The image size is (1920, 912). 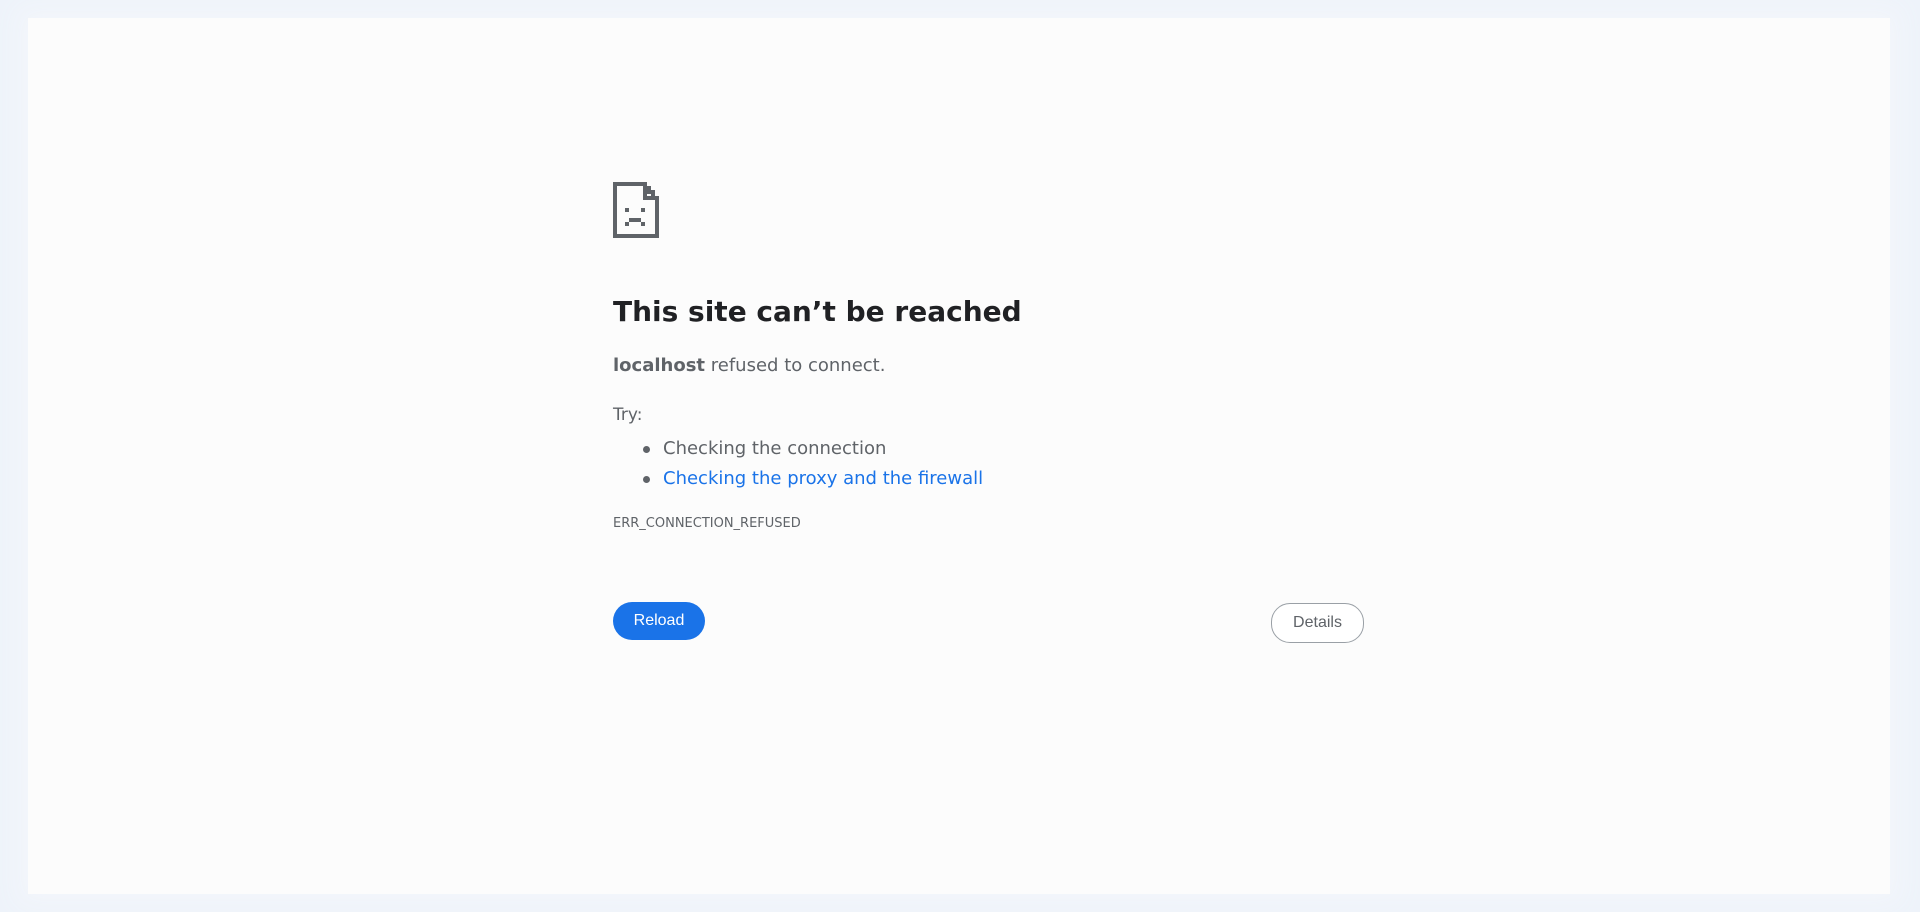 I want to click on error-summary: localhost refused to connect., so click(x=749, y=365).